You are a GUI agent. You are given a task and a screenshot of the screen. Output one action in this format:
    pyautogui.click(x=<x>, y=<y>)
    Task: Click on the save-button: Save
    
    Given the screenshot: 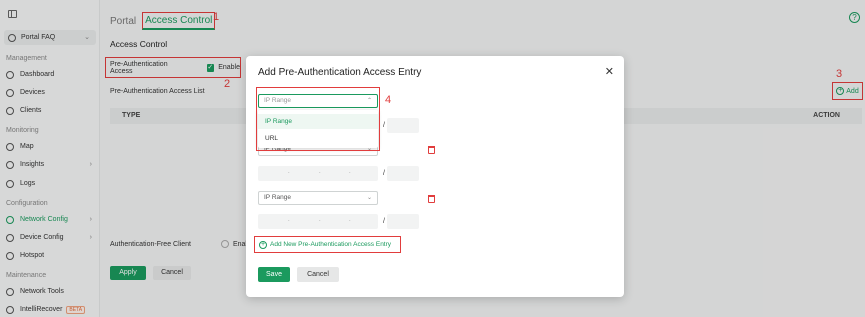 What is the action you would take?
    pyautogui.click(x=274, y=274)
    